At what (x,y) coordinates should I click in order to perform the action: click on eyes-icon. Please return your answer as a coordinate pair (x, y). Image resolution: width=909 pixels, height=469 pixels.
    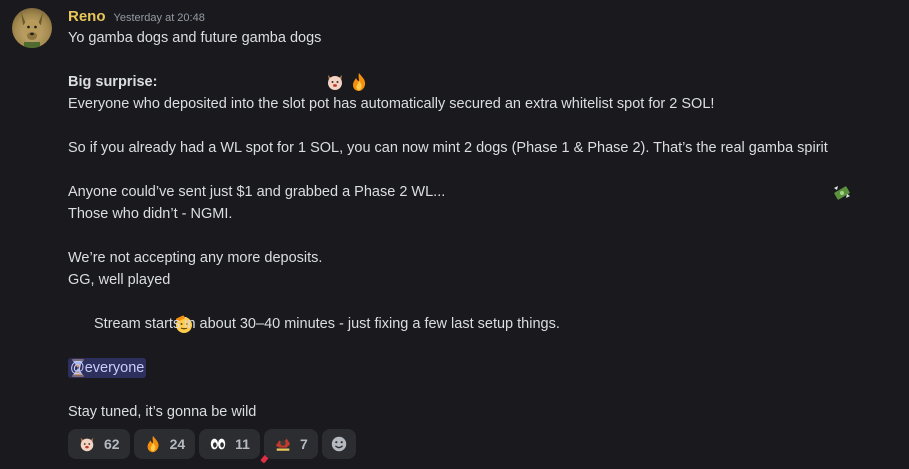
    Looking at the image, I should click on (218, 444).